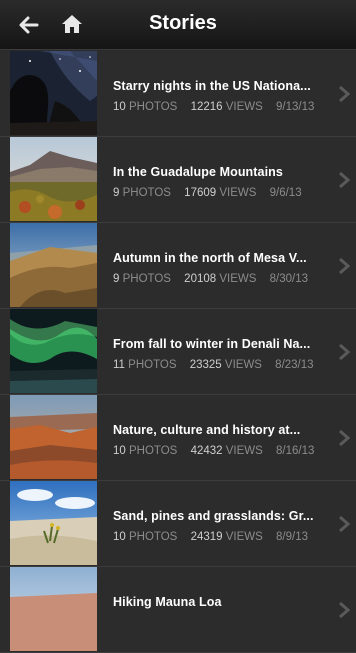  Describe the element at coordinates (205, 365) in the screenshot. I see `view-count: 23325` at that location.